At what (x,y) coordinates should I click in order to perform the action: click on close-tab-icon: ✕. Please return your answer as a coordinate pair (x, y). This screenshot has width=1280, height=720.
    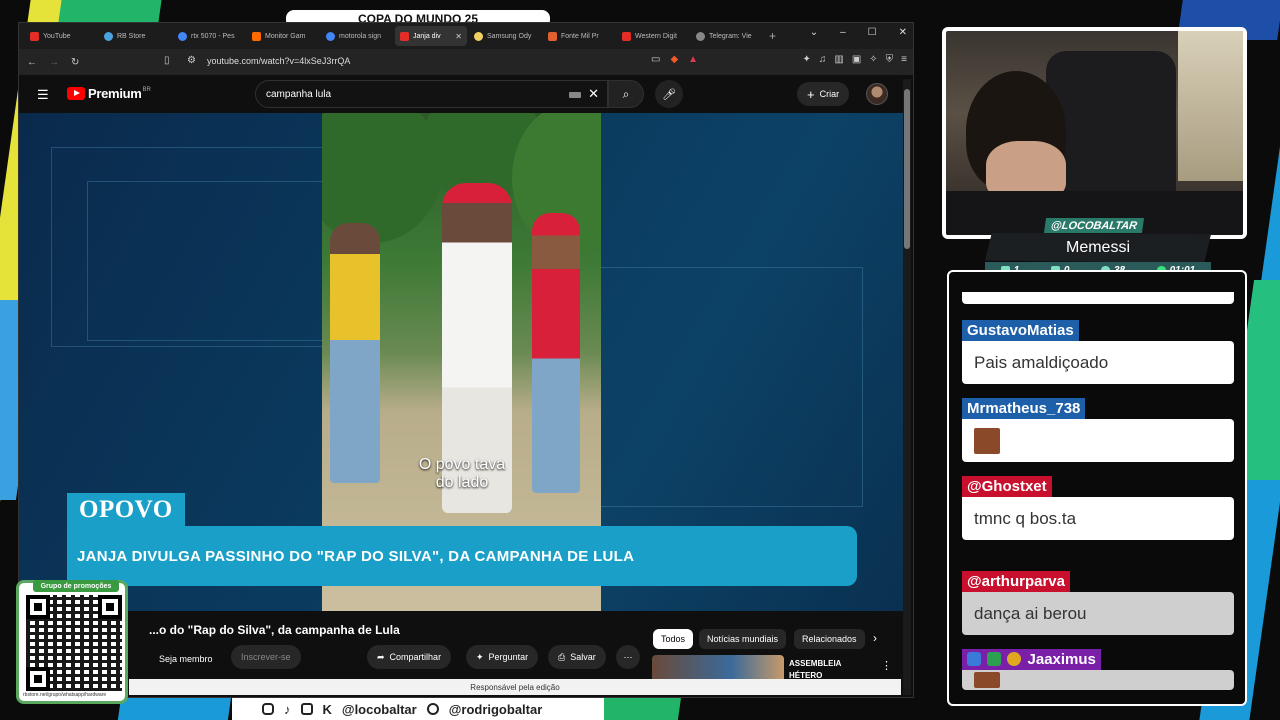
    Looking at the image, I should click on (458, 36).